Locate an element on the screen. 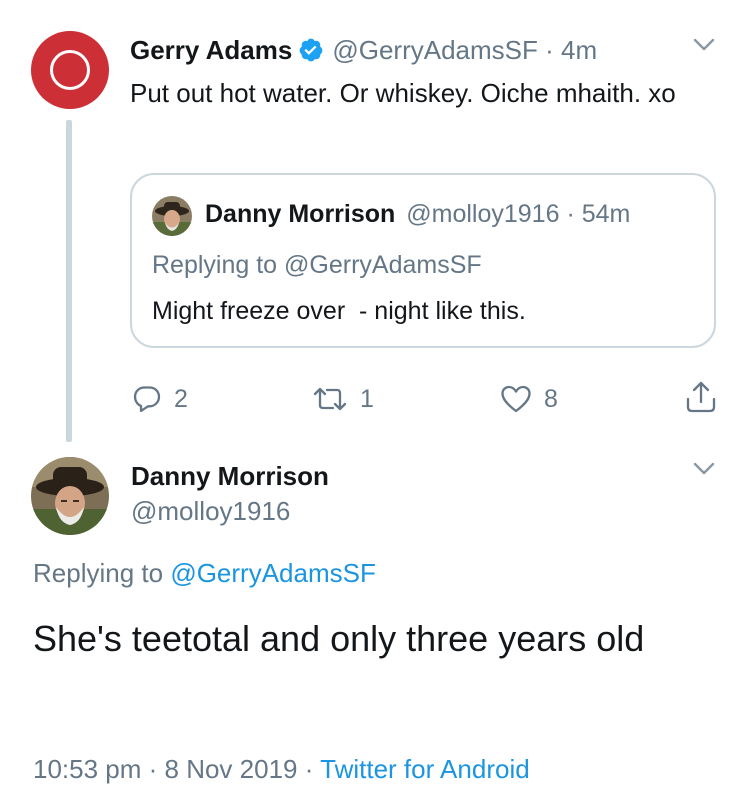 The image size is (749, 802). quoted-replying-prefix: Replying to is located at coordinates (218, 265).